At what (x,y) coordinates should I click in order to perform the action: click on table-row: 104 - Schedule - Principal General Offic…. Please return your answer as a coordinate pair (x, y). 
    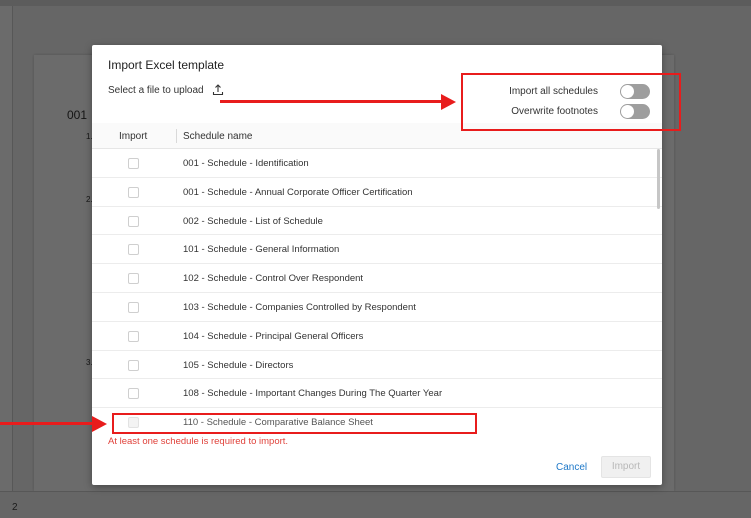
    Looking at the image, I should click on (377, 336).